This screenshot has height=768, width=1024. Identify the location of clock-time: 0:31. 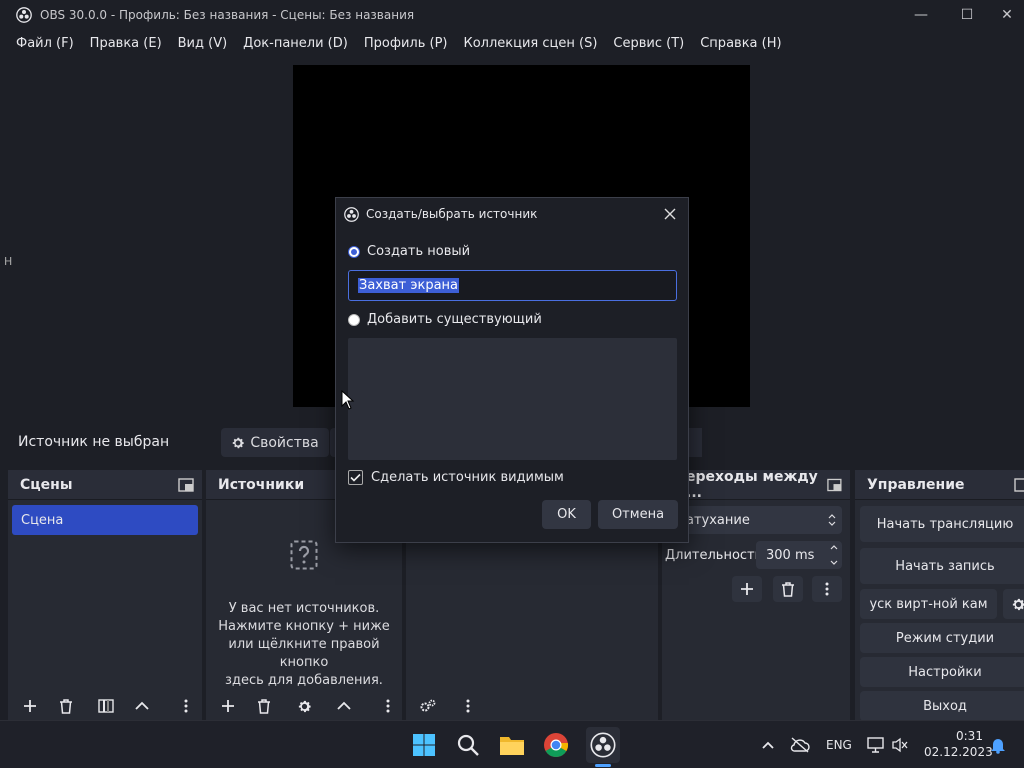
(969, 736).